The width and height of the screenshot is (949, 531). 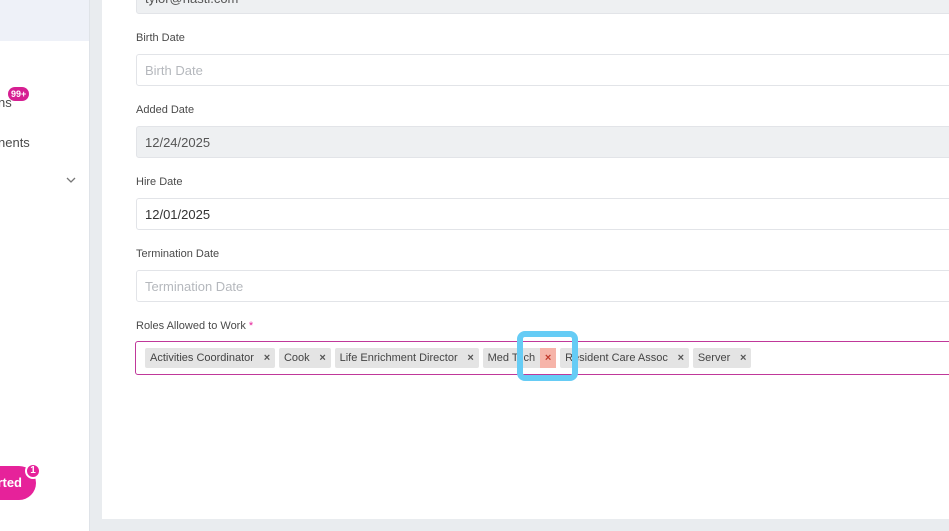 What do you see at coordinates (165, 110) in the screenshot?
I see `added-date-label: Added Date` at bounding box center [165, 110].